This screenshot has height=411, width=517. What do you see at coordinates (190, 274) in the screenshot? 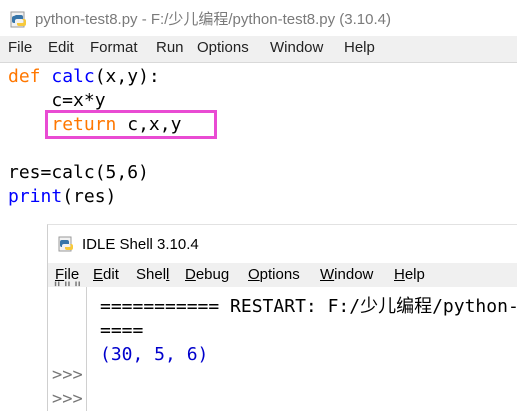
I see `mnemonic: D` at bounding box center [190, 274].